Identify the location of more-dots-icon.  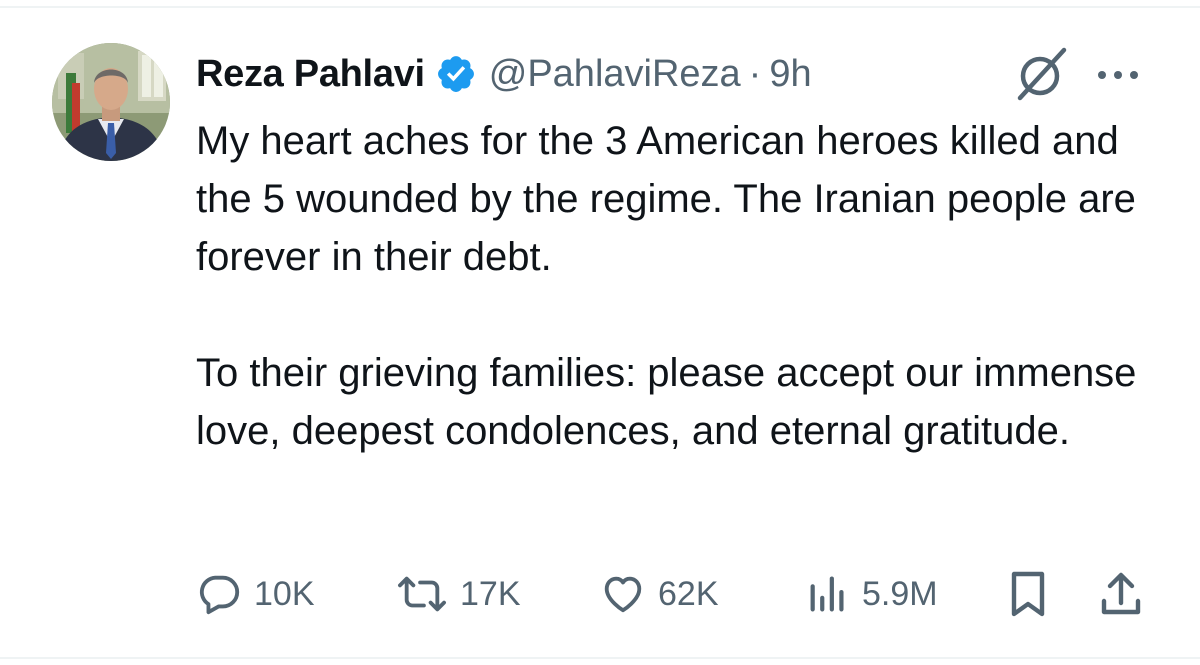
(1118, 75).